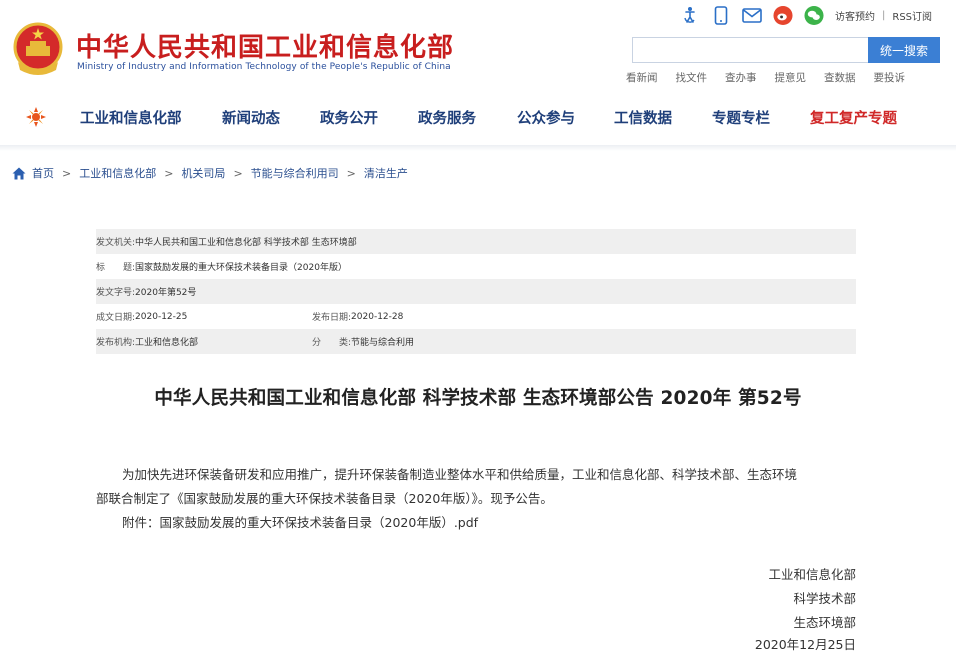 This screenshot has height=652, width=956. What do you see at coordinates (117, 173) in the screenshot?
I see `breadcrumb-ministry: 工业和信息化部` at bounding box center [117, 173].